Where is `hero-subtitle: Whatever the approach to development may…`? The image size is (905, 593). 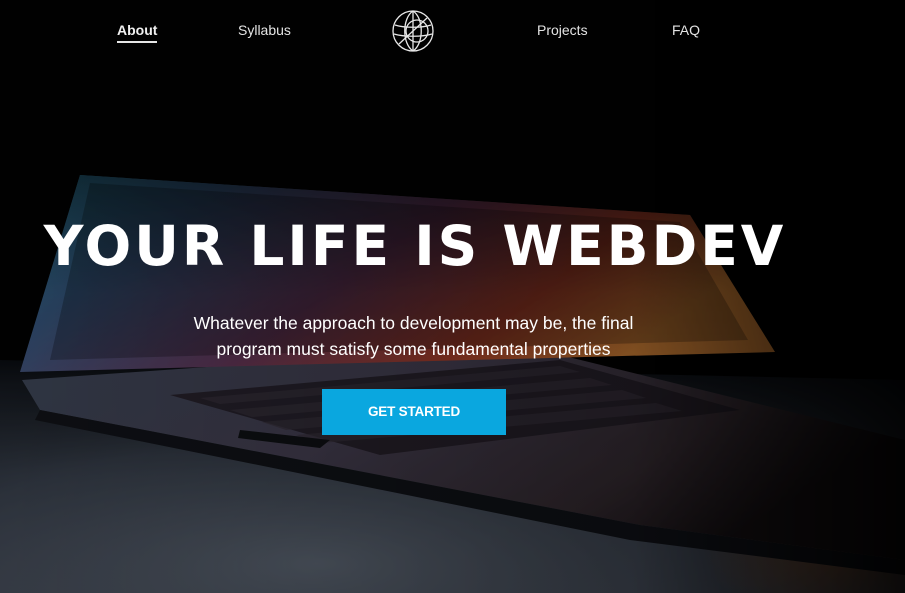
hero-subtitle: Whatever the approach to development may… is located at coordinates (413, 336).